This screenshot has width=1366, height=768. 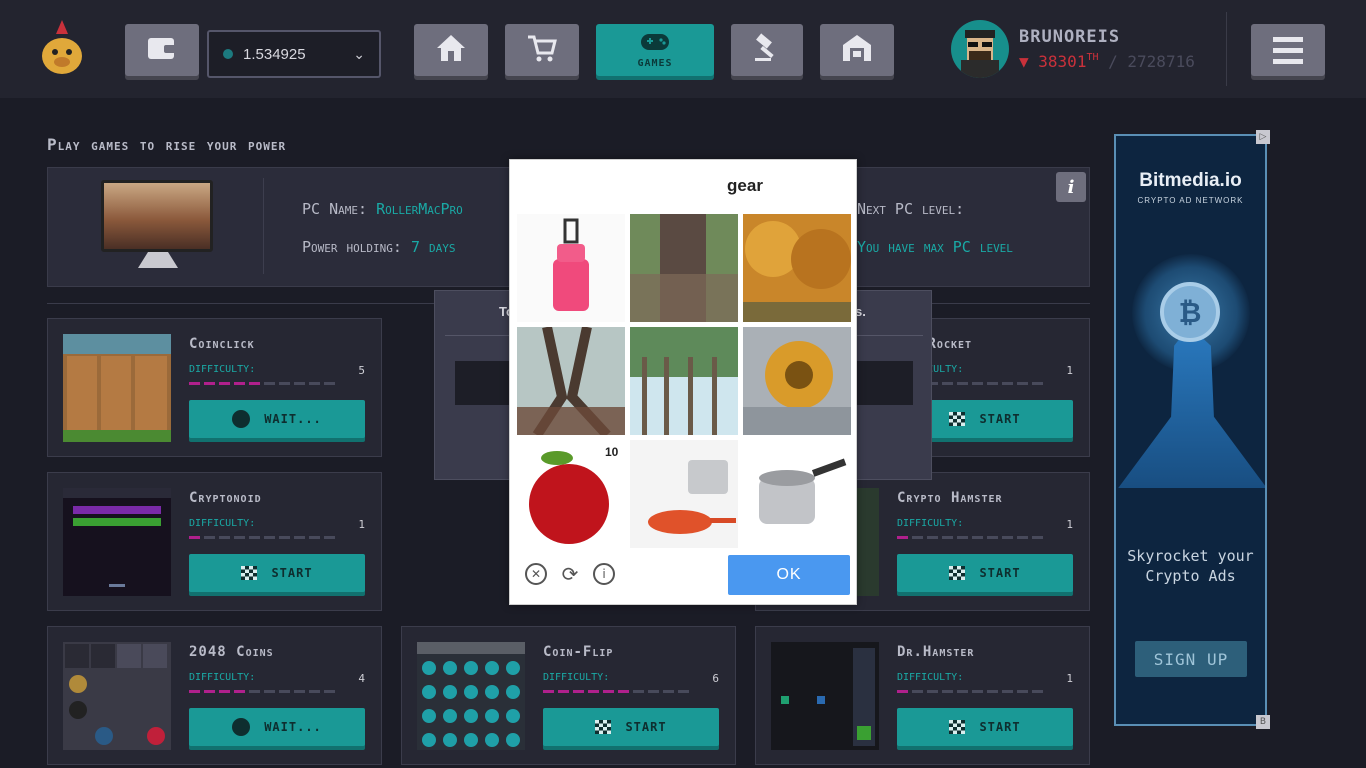 I want to click on ad-choices-icon: ▷, so click(x=1263, y=137).